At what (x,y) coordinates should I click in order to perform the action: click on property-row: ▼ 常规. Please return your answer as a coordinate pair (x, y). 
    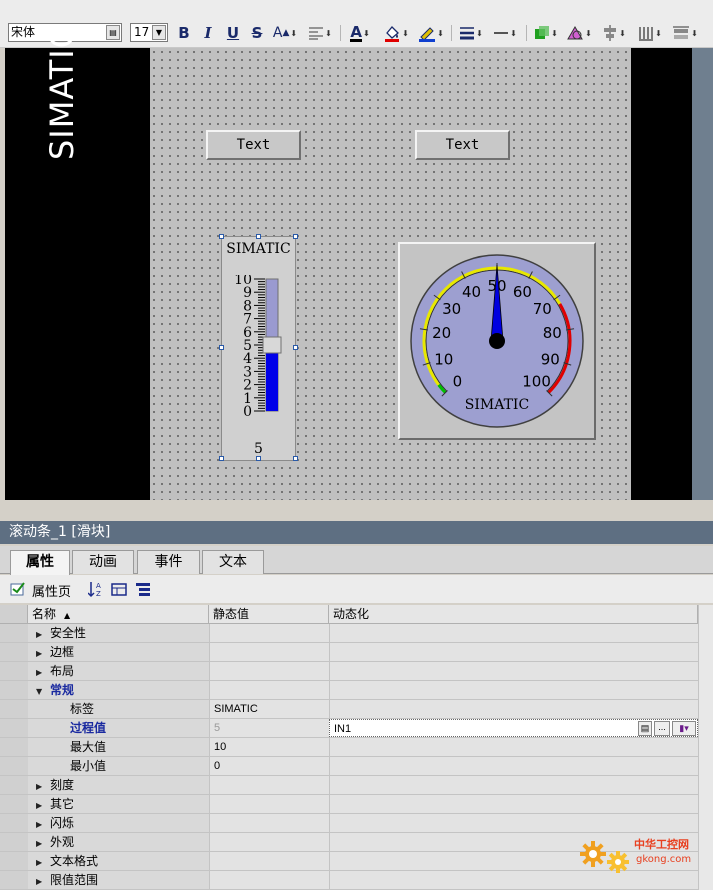
    Looking at the image, I should click on (349, 690).